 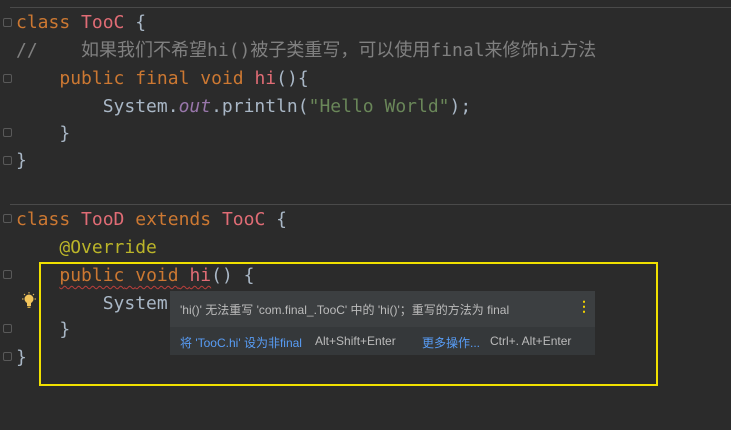 What do you see at coordinates (265, 78) in the screenshot?
I see `method-name: hi` at bounding box center [265, 78].